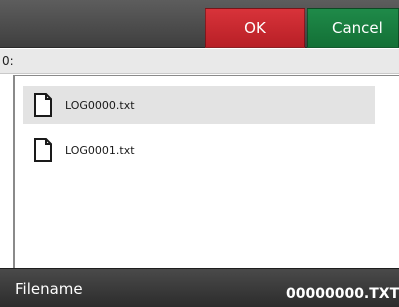  I want to click on ok-button: OK, so click(255, 28).